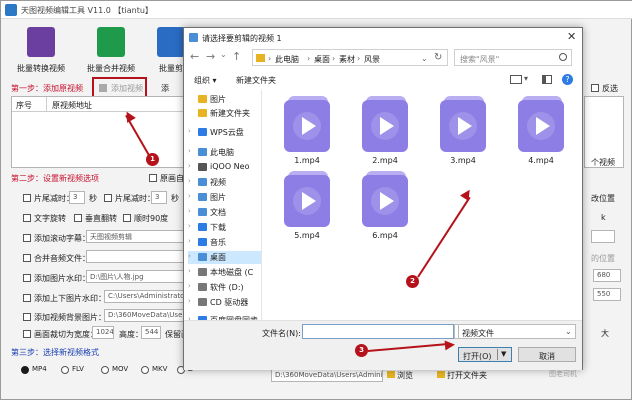 This screenshot has width=632, height=400. What do you see at coordinates (224, 272) in the screenshot?
I see `nav-item: › 本地磁盘 (C` at bounding box center [224, 272].